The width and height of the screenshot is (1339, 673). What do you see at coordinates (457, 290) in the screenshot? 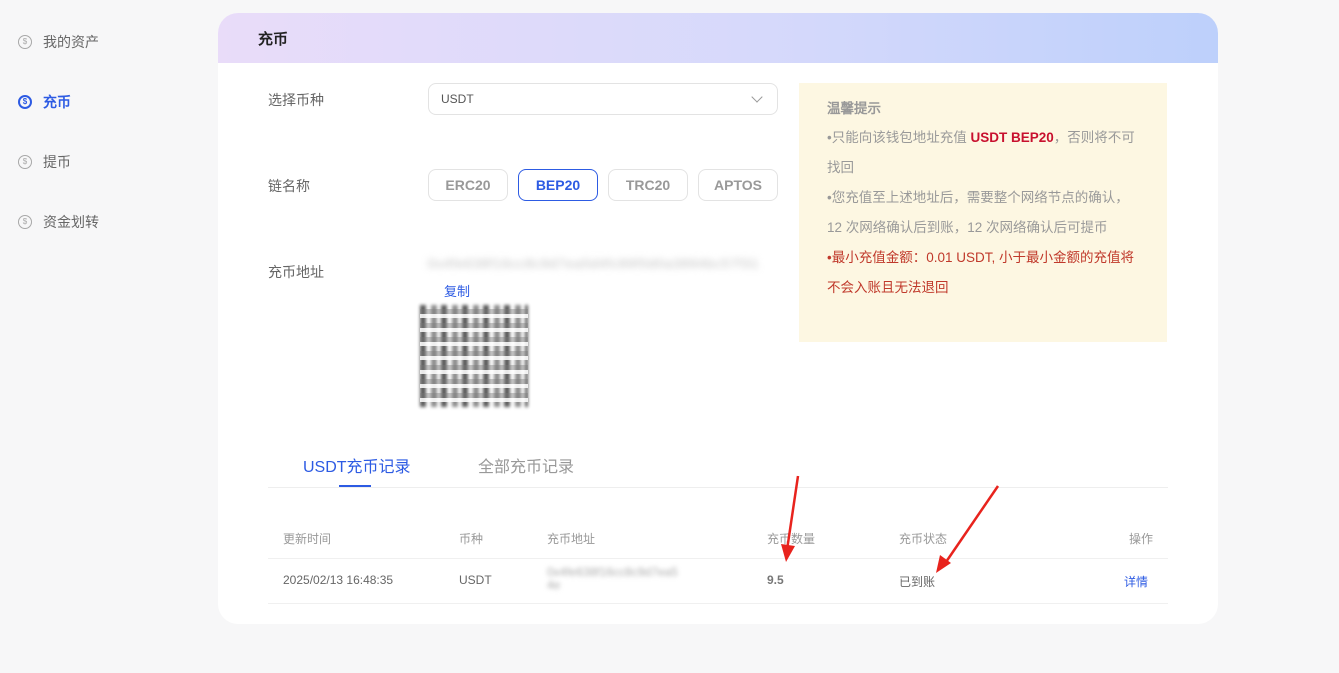
I see `copy-button: 复制` at bounding box center [457, 290].